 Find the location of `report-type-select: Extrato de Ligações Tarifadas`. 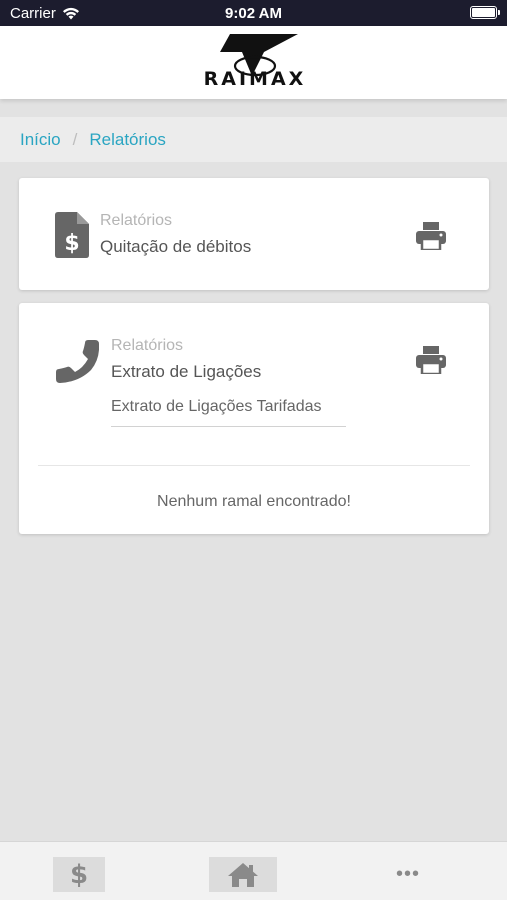

report-type-select: Extrato de Ligações Tarifadas is located at coordinates (228, 408).